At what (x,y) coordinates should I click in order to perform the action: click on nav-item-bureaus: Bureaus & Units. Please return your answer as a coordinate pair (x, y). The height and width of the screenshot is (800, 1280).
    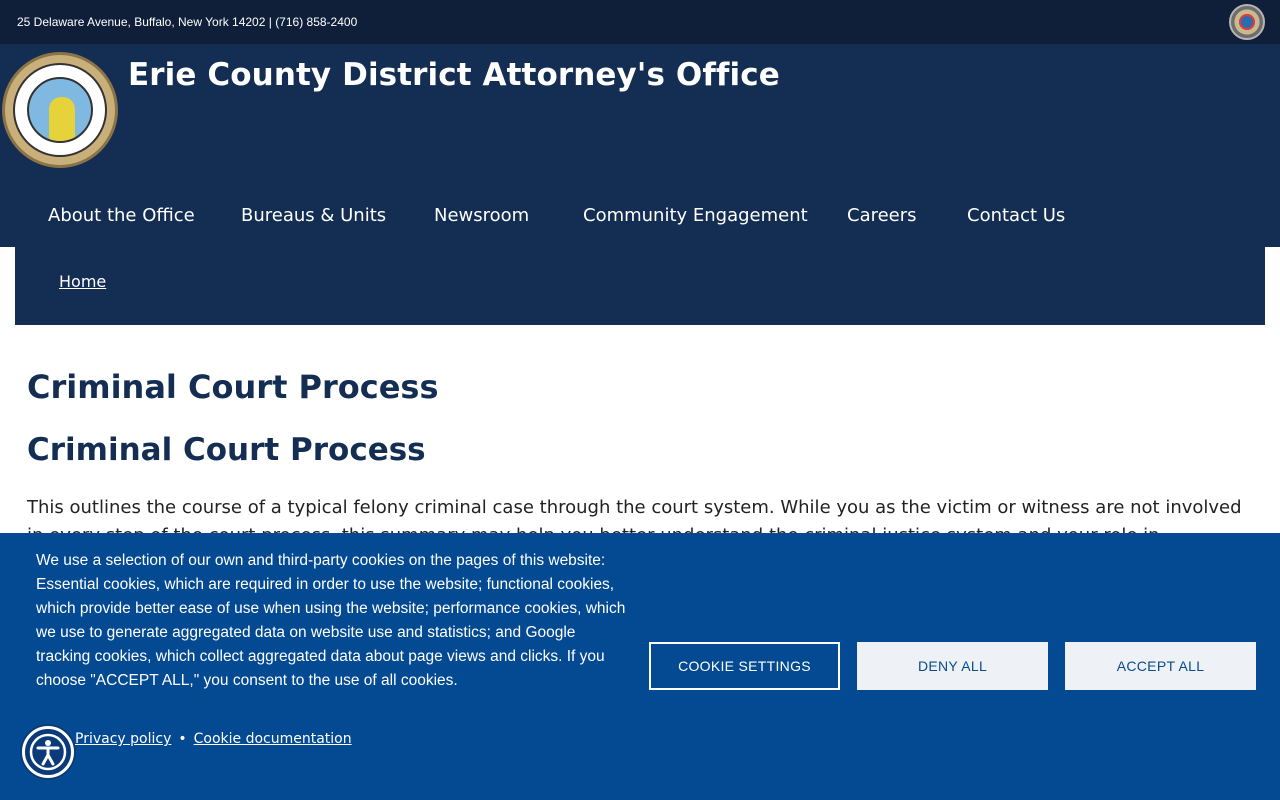
    Looking at the image, I should click on (313, 215).